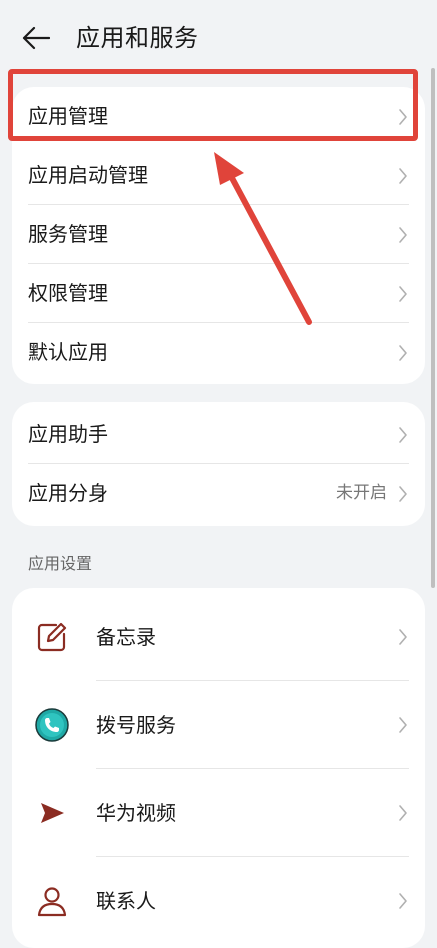 The width and height of the screenshot is (437, 948). Describe the element at coordinates (136, 813) in the screenshot. I see `app-item-label: 华为视频` at that location.